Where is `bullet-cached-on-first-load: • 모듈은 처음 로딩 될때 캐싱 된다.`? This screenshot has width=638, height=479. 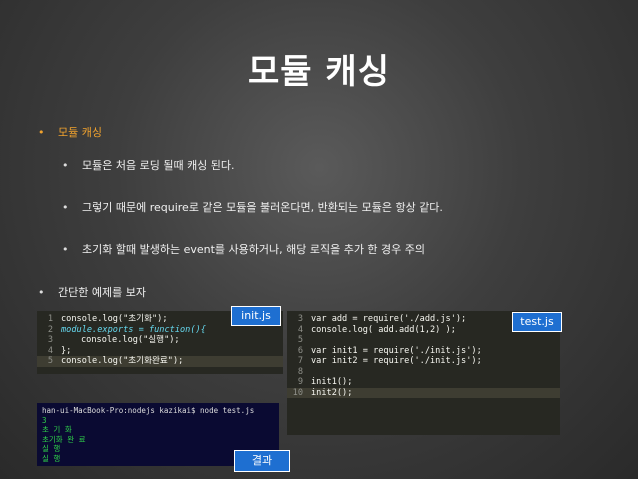 bullet-cached-on-first-load: • 모듈은 처음 로딩 될때 캐싱 된다. is located at coordinates (148, 165).